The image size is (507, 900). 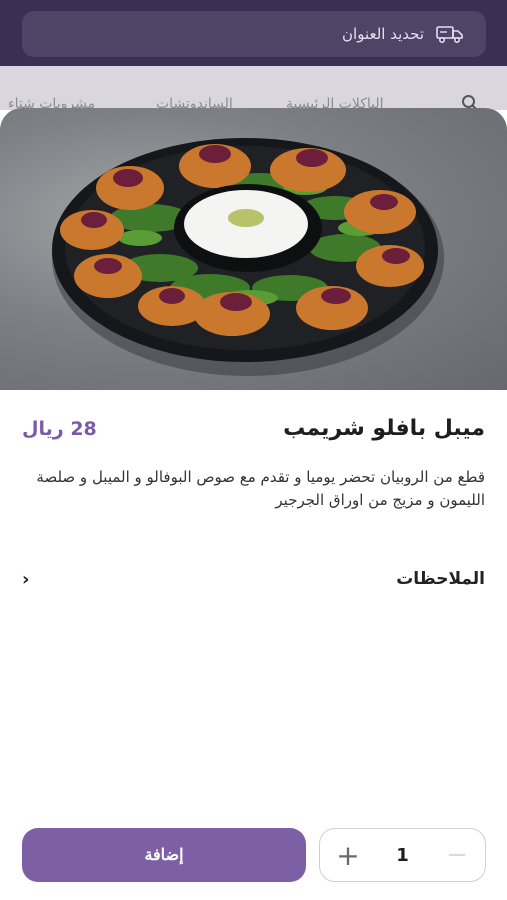 I want to click on notes-row: › الملاحظات, so click(x=253, y=579).